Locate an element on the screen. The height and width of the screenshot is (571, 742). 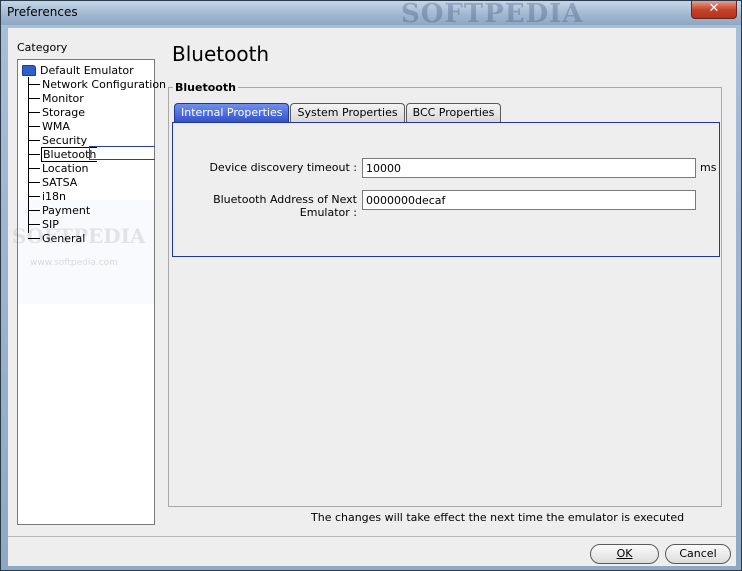
window-title: Preferences is located at coordinates (42, 12).